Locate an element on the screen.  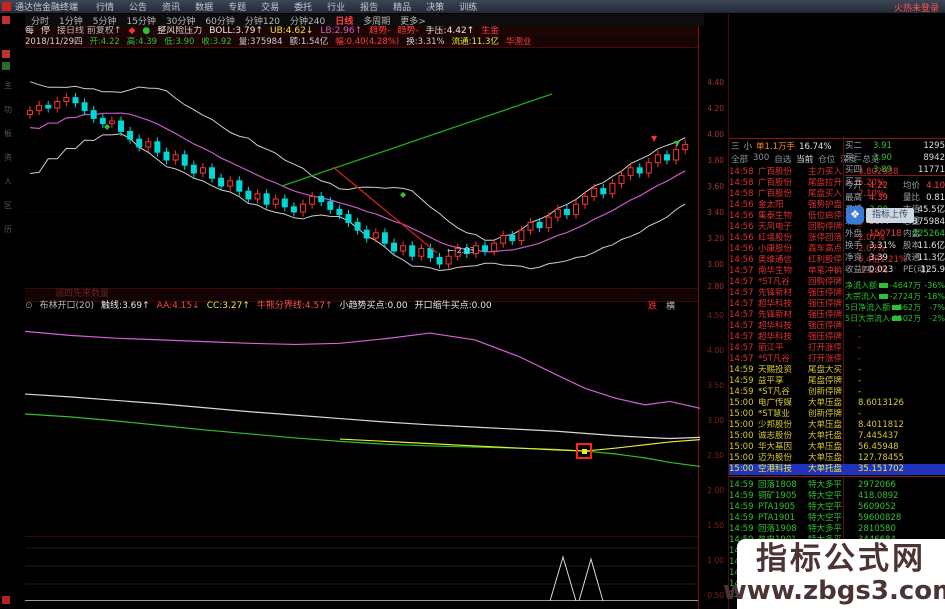
message-row: 14:57 *ST凡谷 打开涨停 - is located at coordinates (837, 359).